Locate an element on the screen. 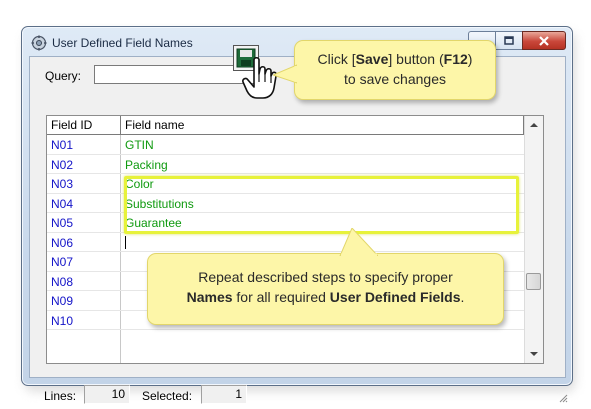  column-header-field-name: Field name is located at coordinates (154, 125).